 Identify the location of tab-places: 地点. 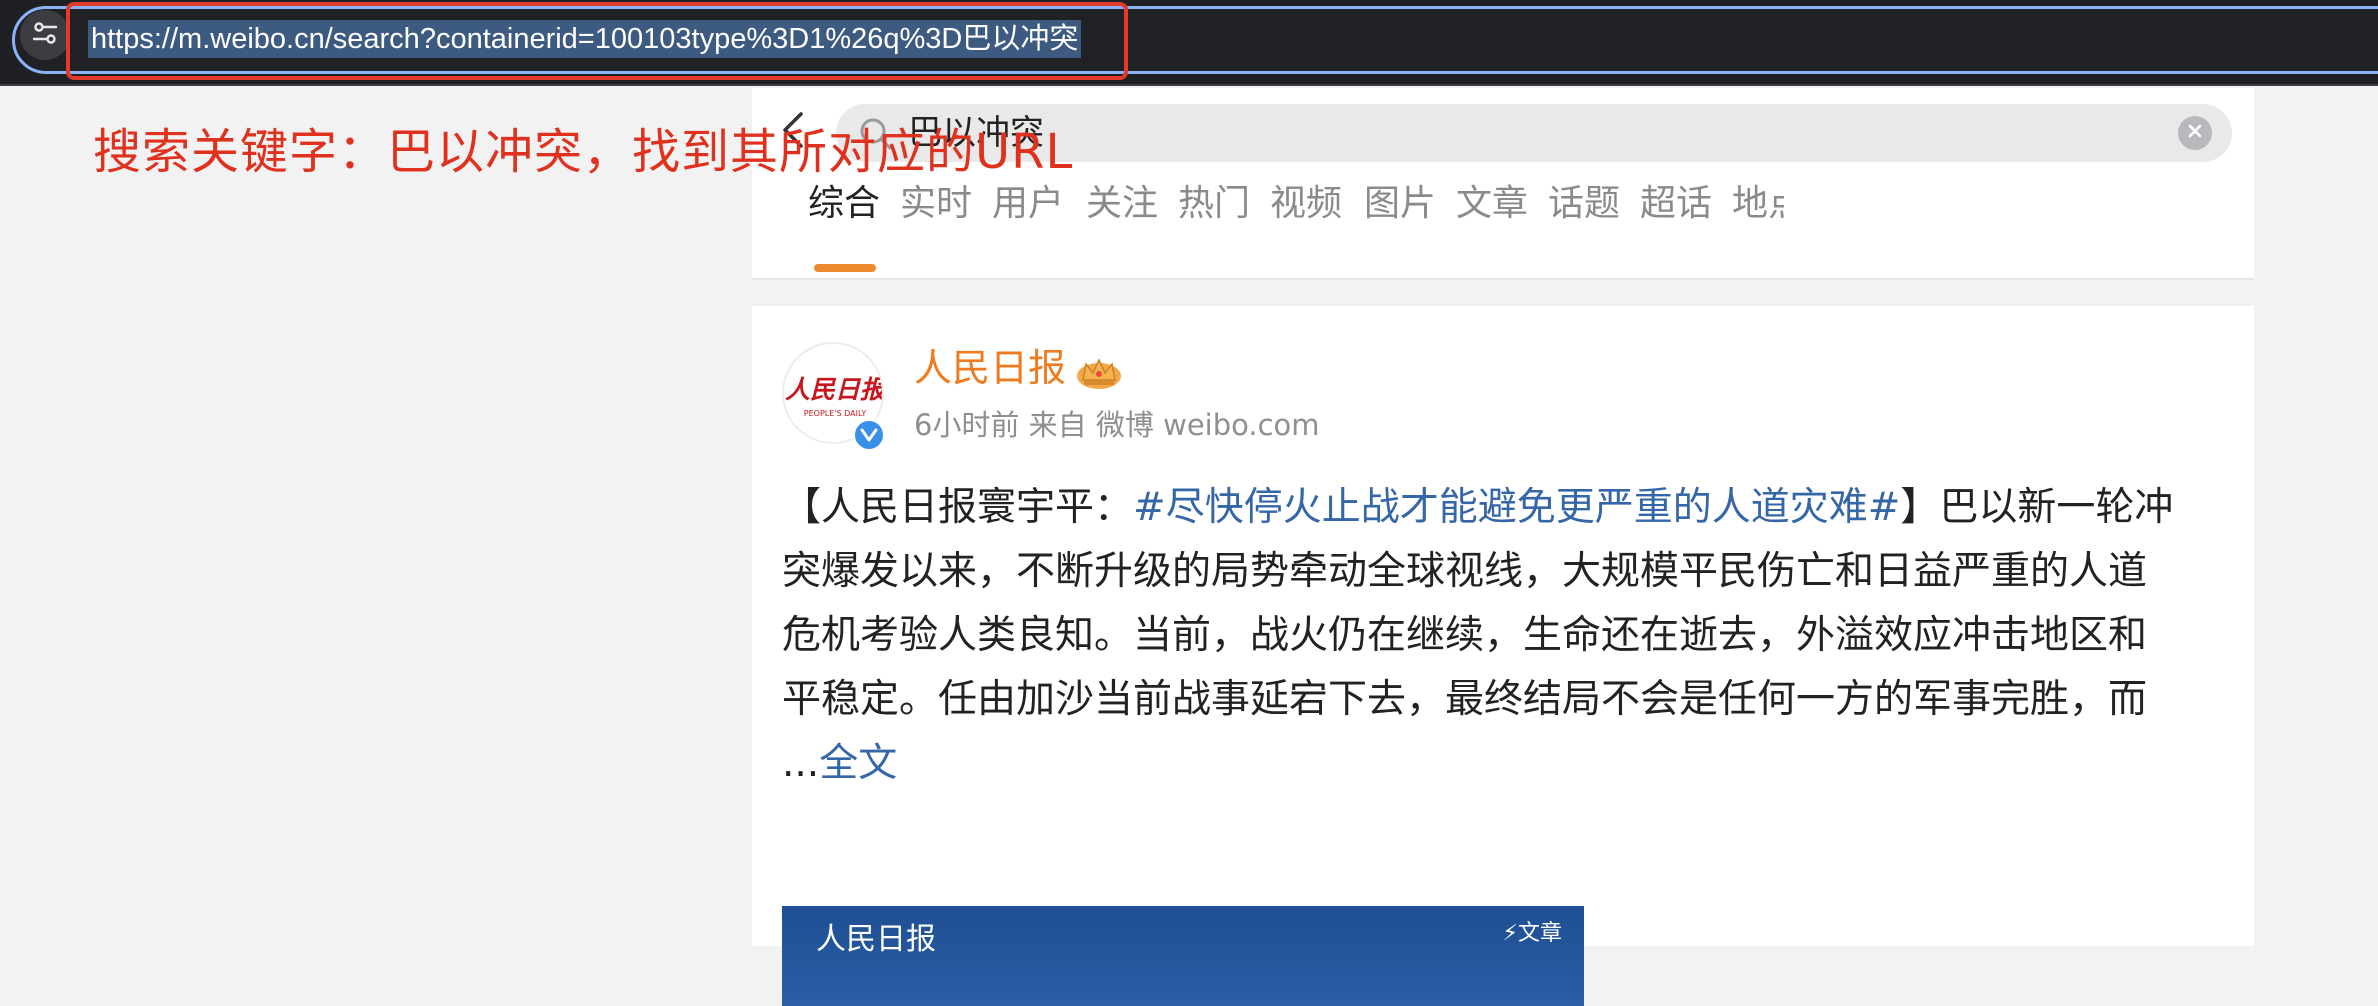
(1758, 204).